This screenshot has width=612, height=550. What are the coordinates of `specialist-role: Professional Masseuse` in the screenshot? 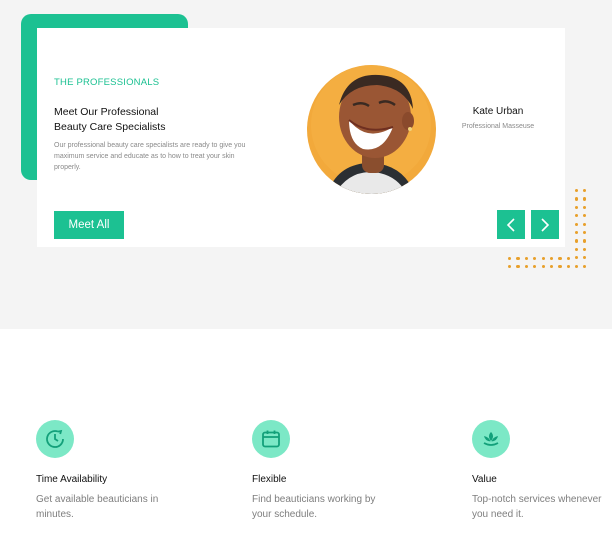 It's located at (498, 126).